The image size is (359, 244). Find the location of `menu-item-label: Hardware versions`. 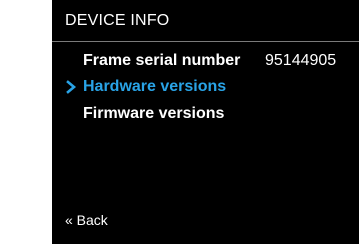

menu-item-label: Hardware versions is located at coordinates (155, 86).